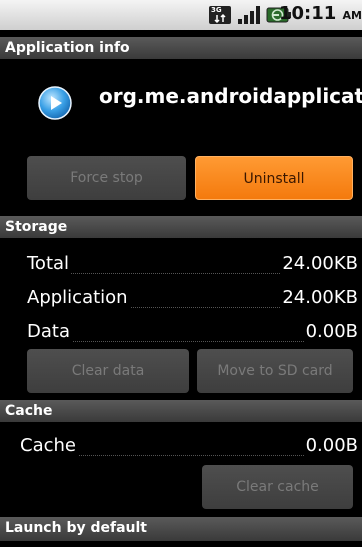 The height and width of the screenshot is (547, 362). I want to click on app-icon, so click(55, 103).